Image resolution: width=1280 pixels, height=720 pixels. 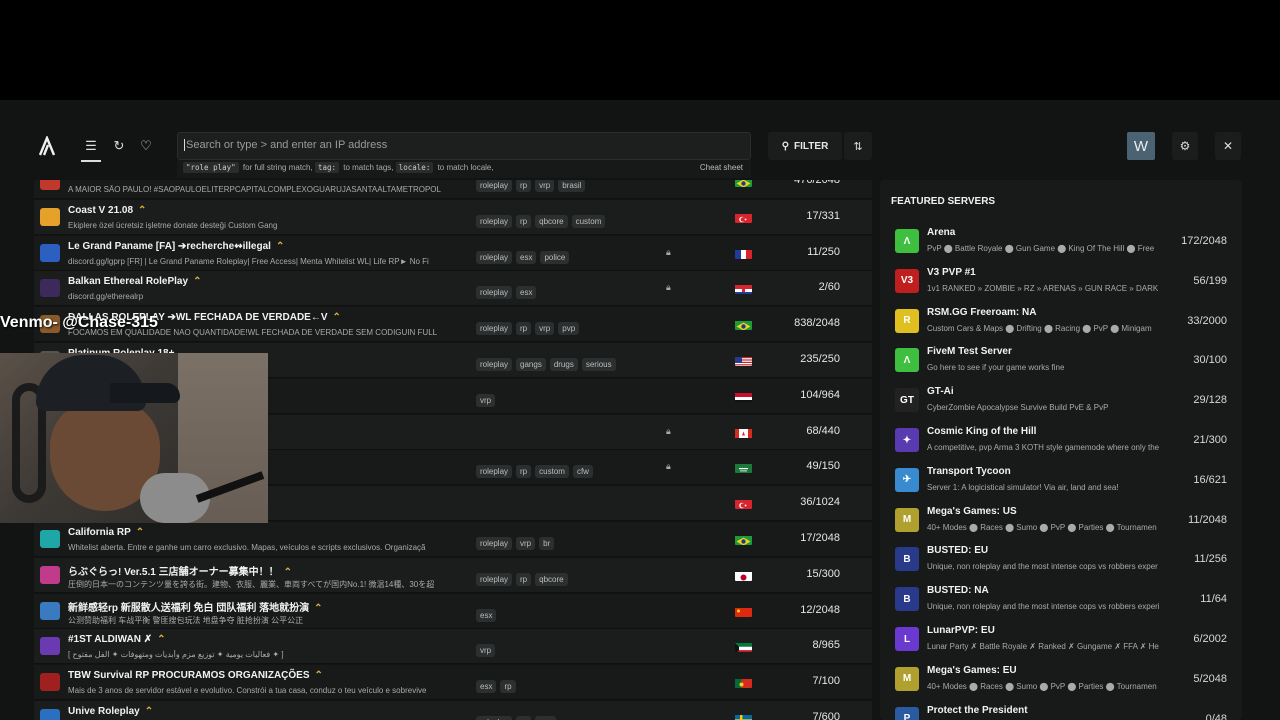 I want to click on server-tag: cfw, so click(x=582, y=472).